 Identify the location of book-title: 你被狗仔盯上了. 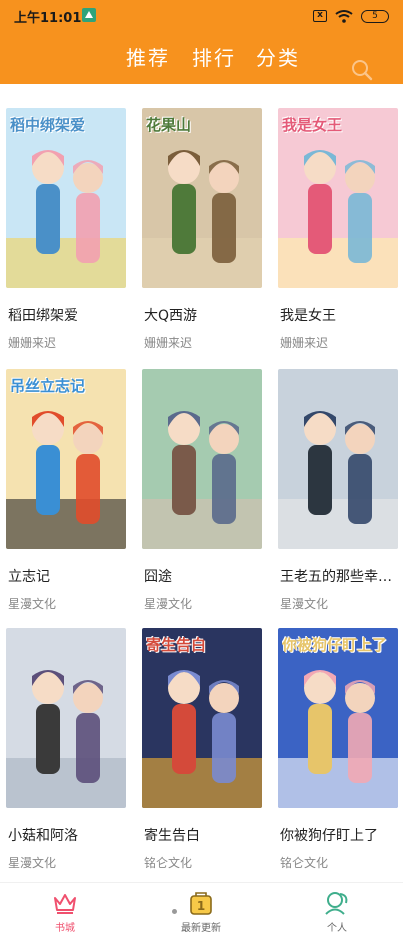
(339, 835).